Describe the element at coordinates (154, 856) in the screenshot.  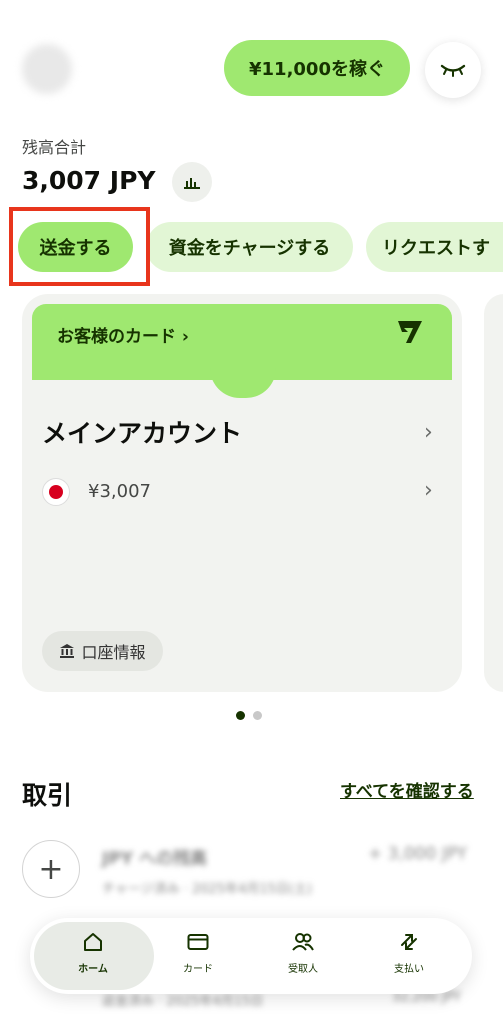
I see `transaction-name: JPY への残高` at that location.